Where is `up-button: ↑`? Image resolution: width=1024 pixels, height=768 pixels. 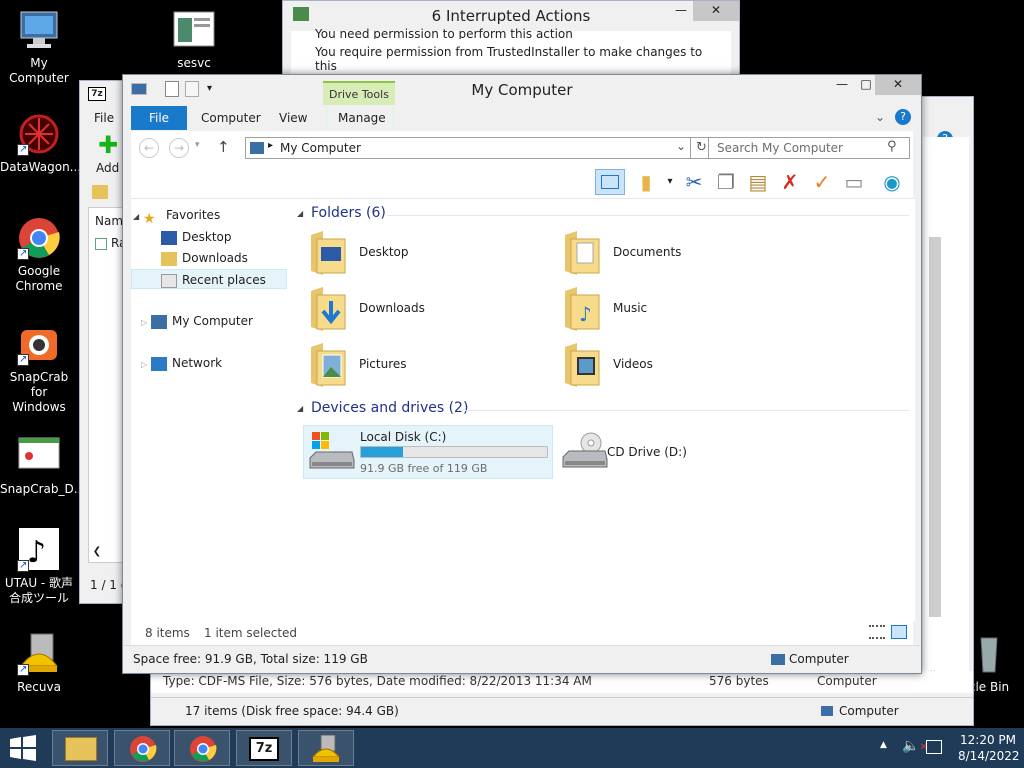 up-button: ↑ is located at coordinates (223, 147).